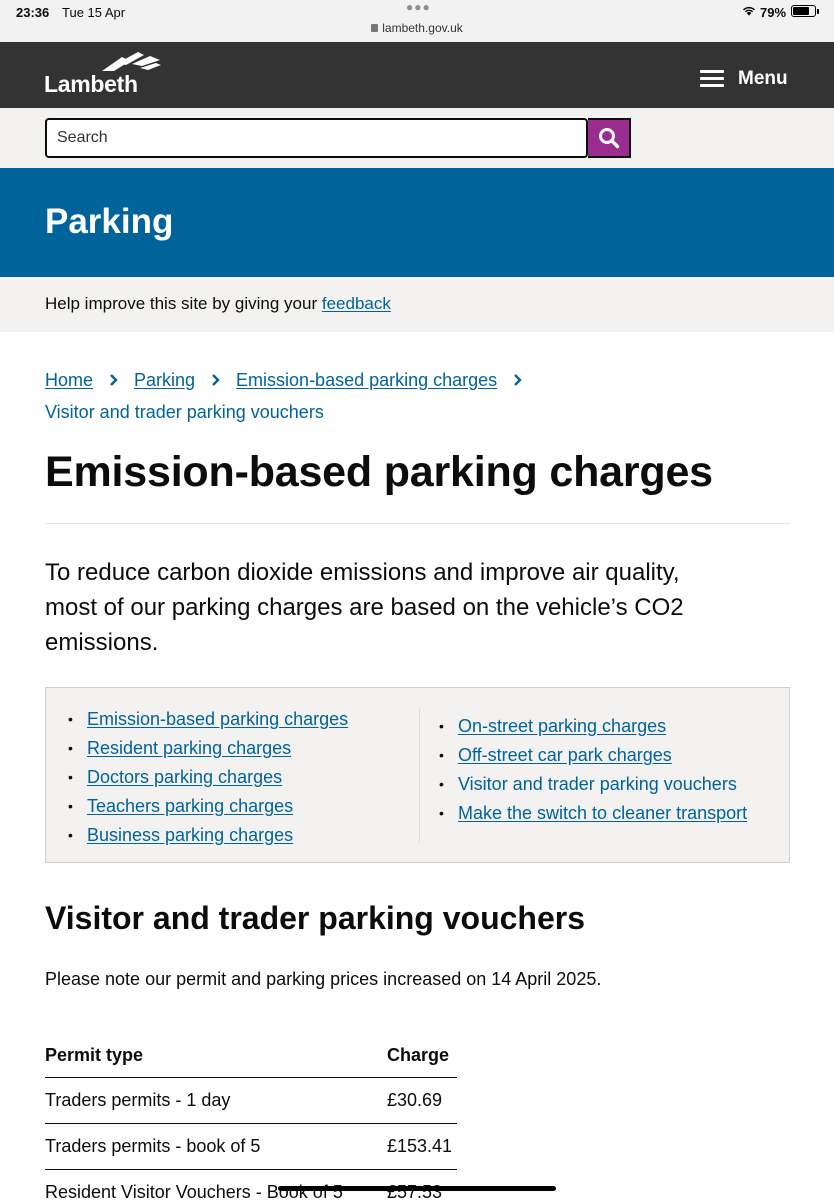 The width and height of the screenshot is (834, 1200). I want to click on address-url: lambeth.gov.uk, so click(422, 28).